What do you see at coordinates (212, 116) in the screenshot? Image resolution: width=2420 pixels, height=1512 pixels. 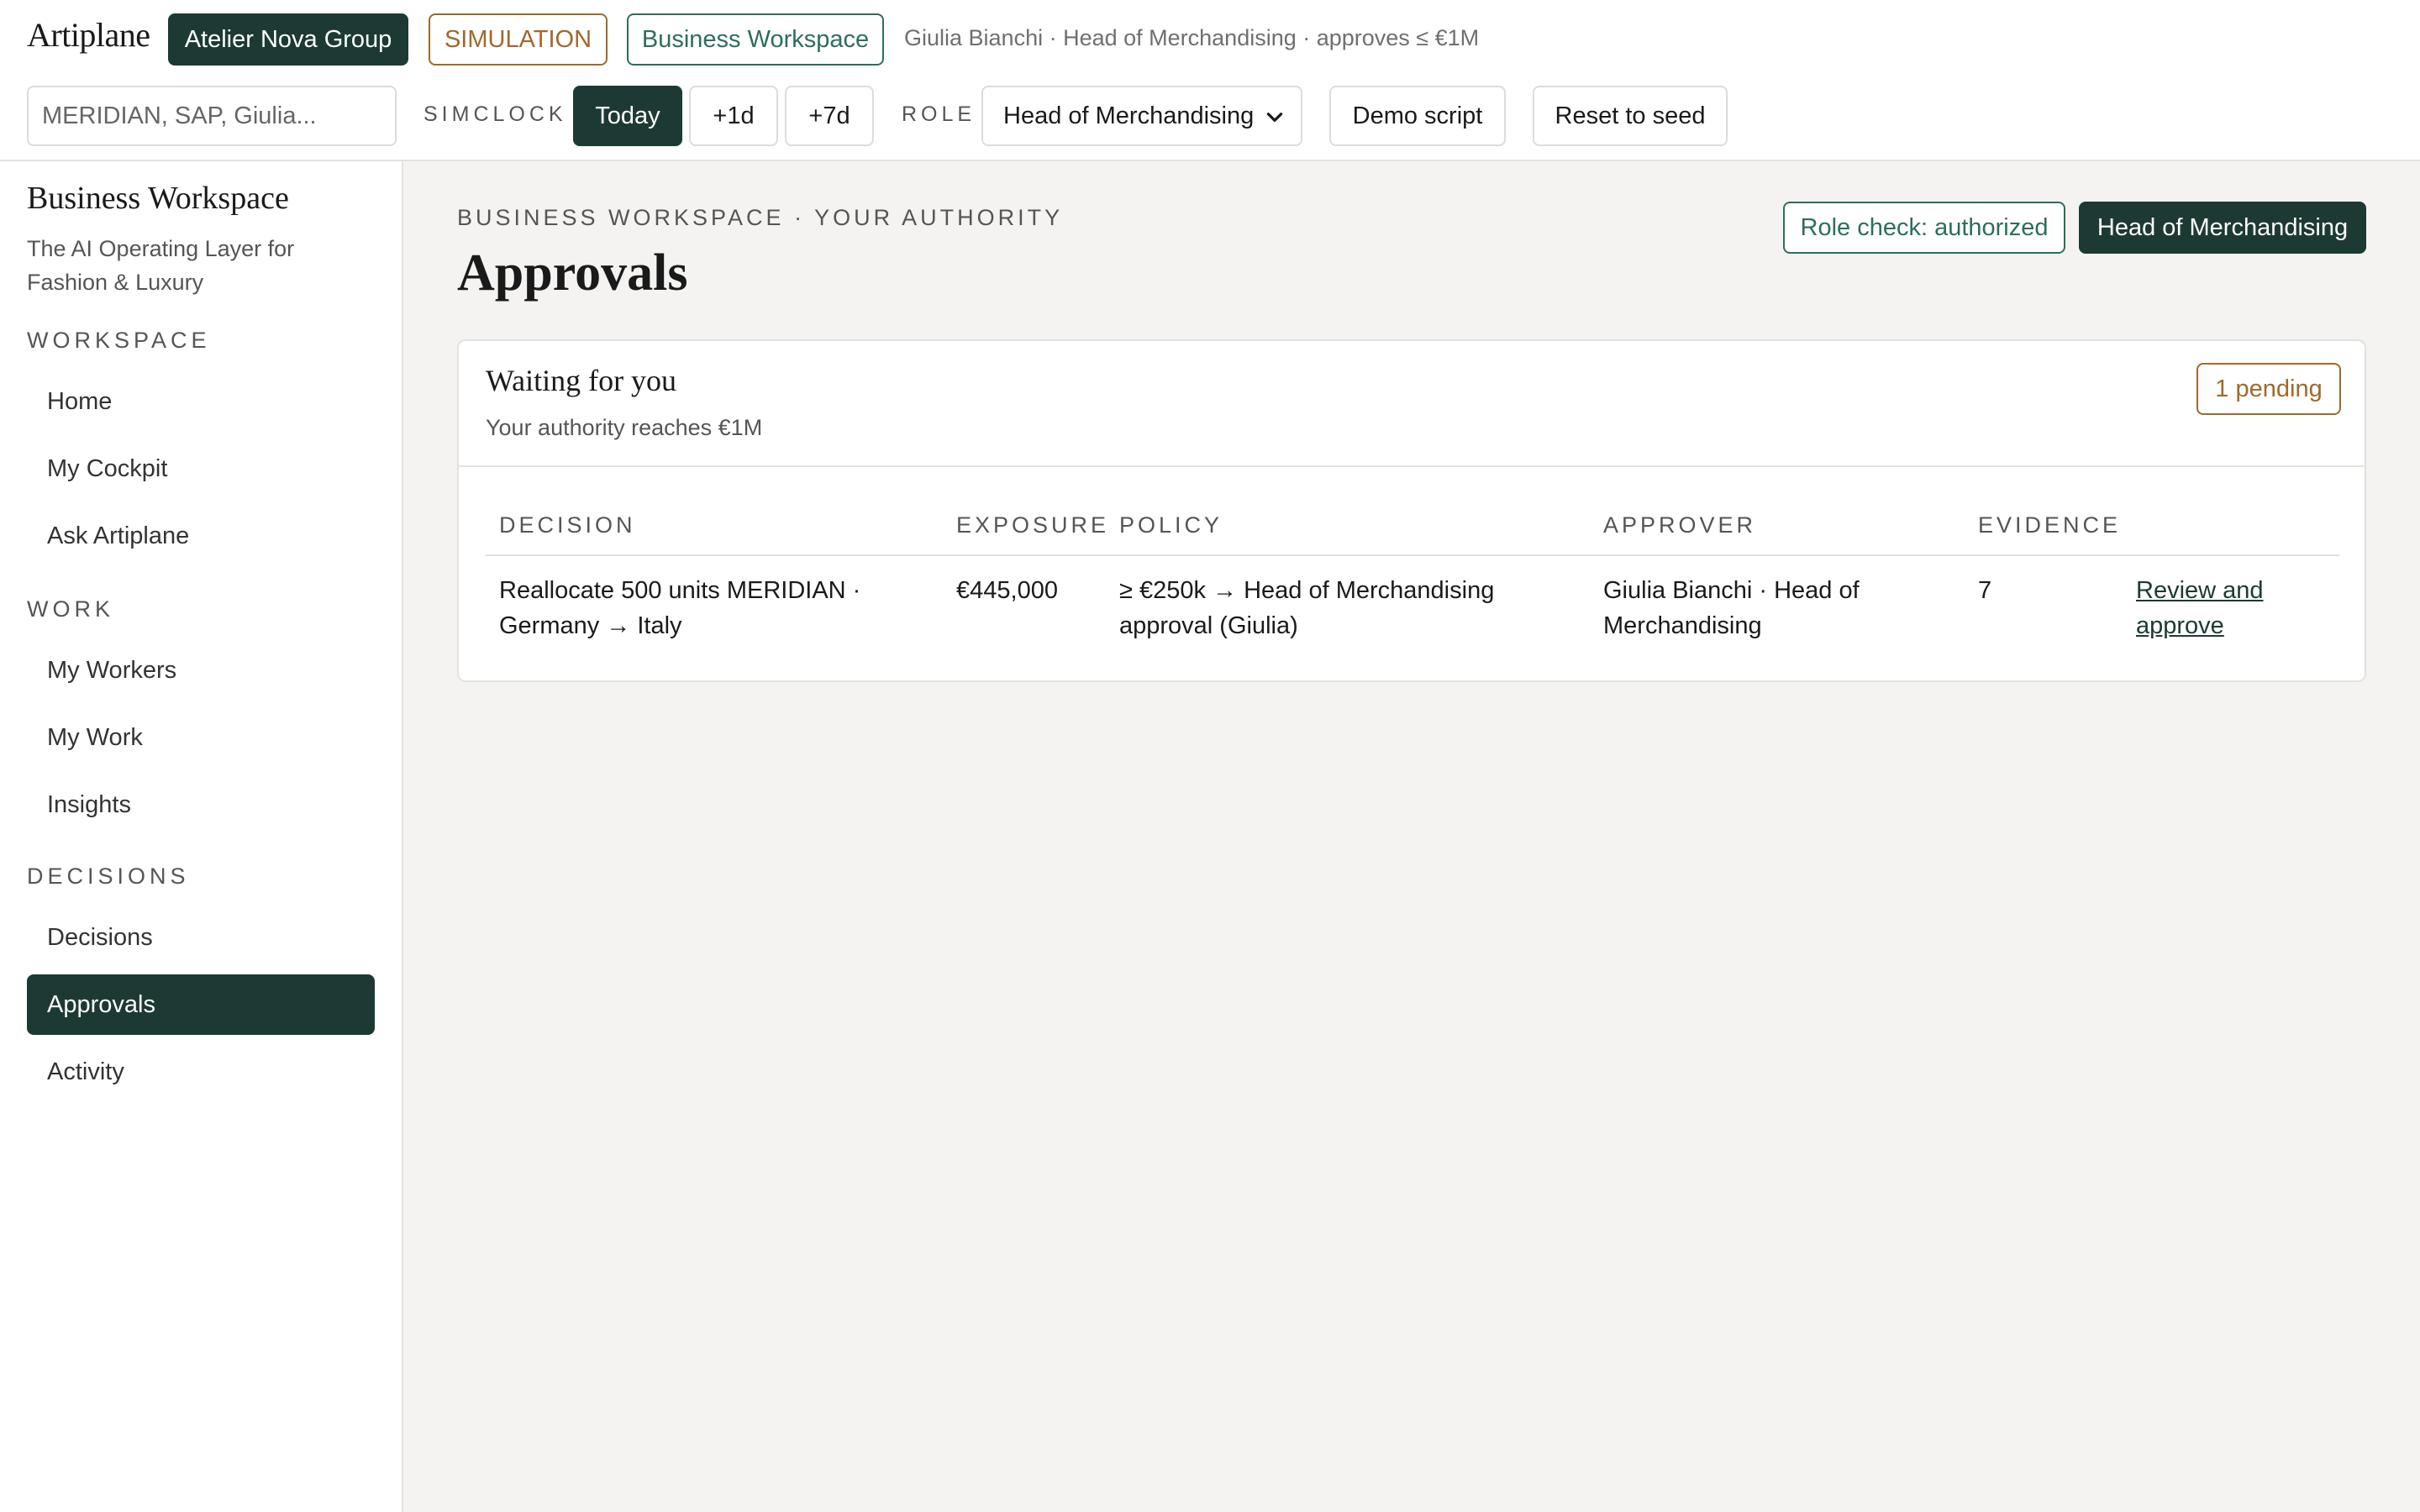 I see `search-input` at bounding box center [212, 116].